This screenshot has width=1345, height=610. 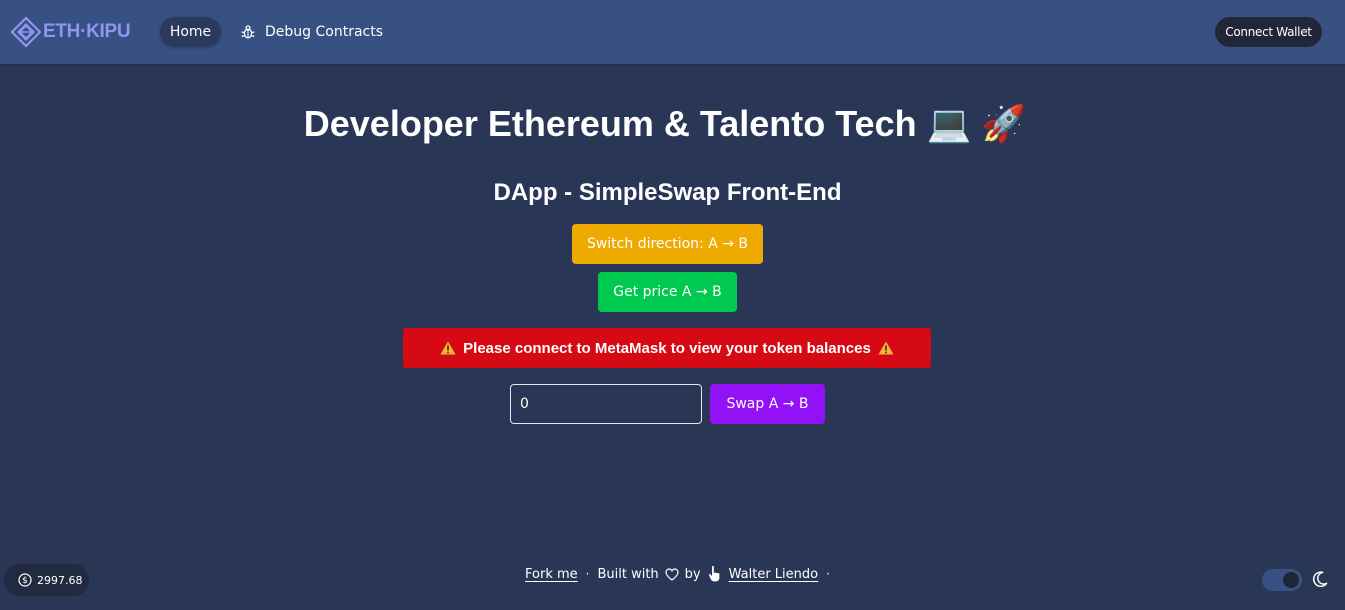 I want to click on page-subtitle: DApp - SimpleSwap Front-End, so click(x=667, y=192).